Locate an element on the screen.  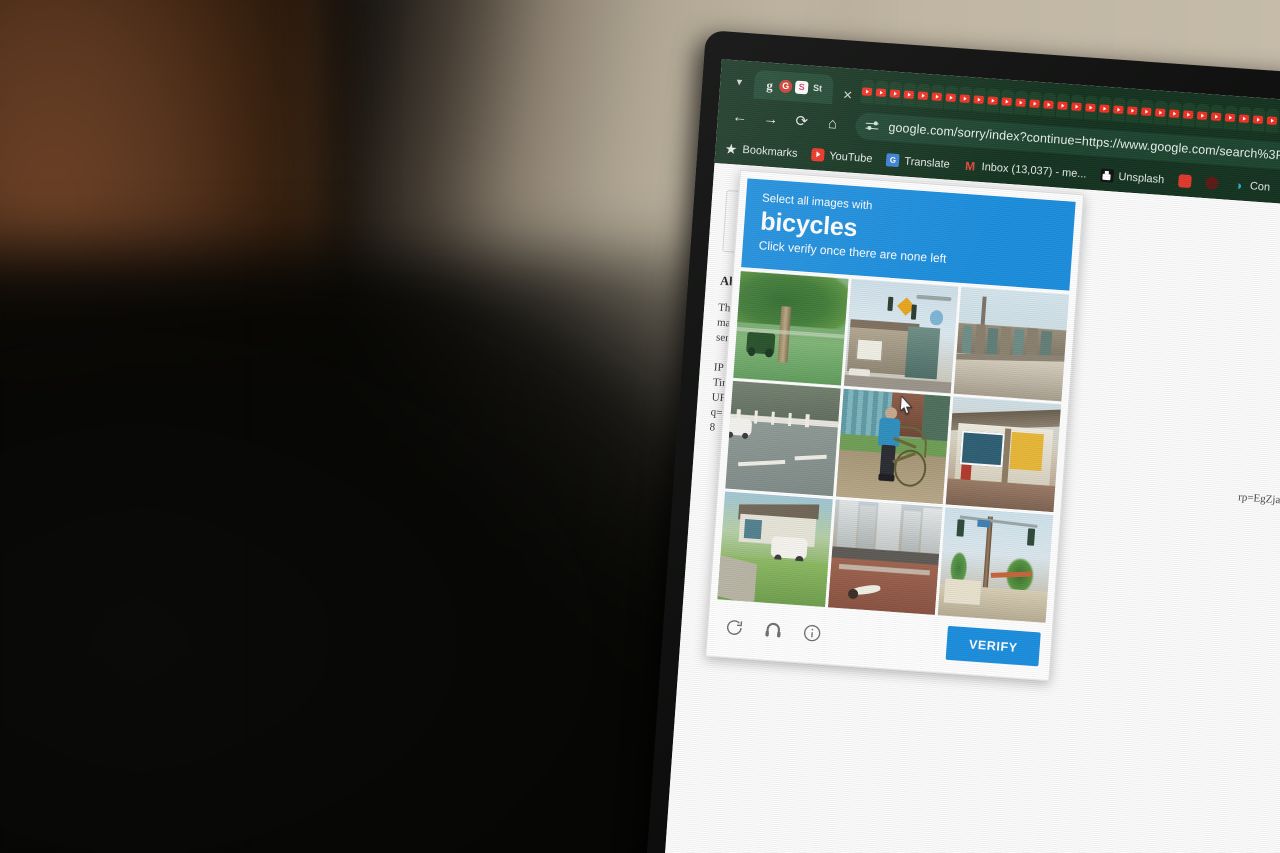
house-porch-with-awning is located at coordinates (1004, 454).